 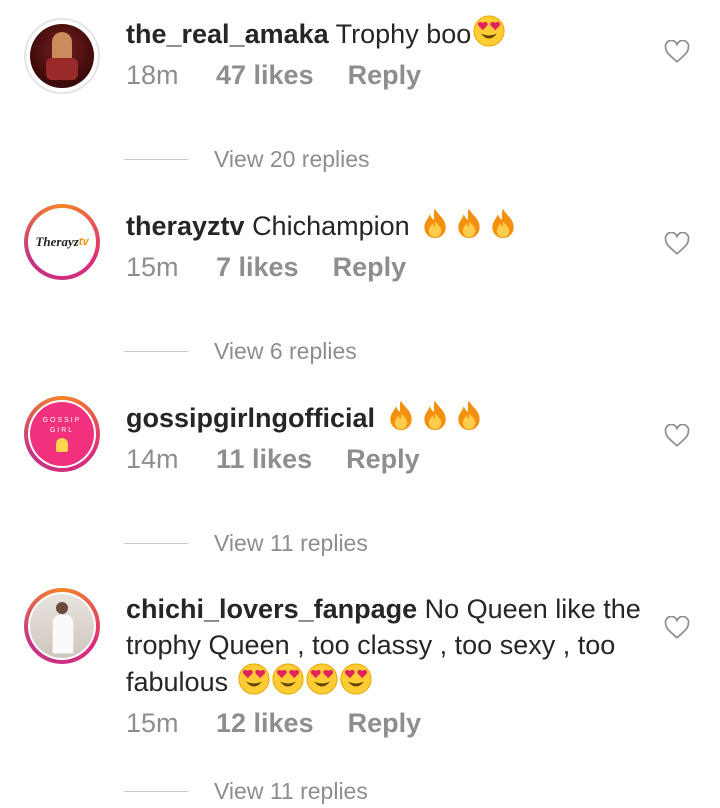 I want to click on story-ring: Therayz tv, so click(x=62, y=242).